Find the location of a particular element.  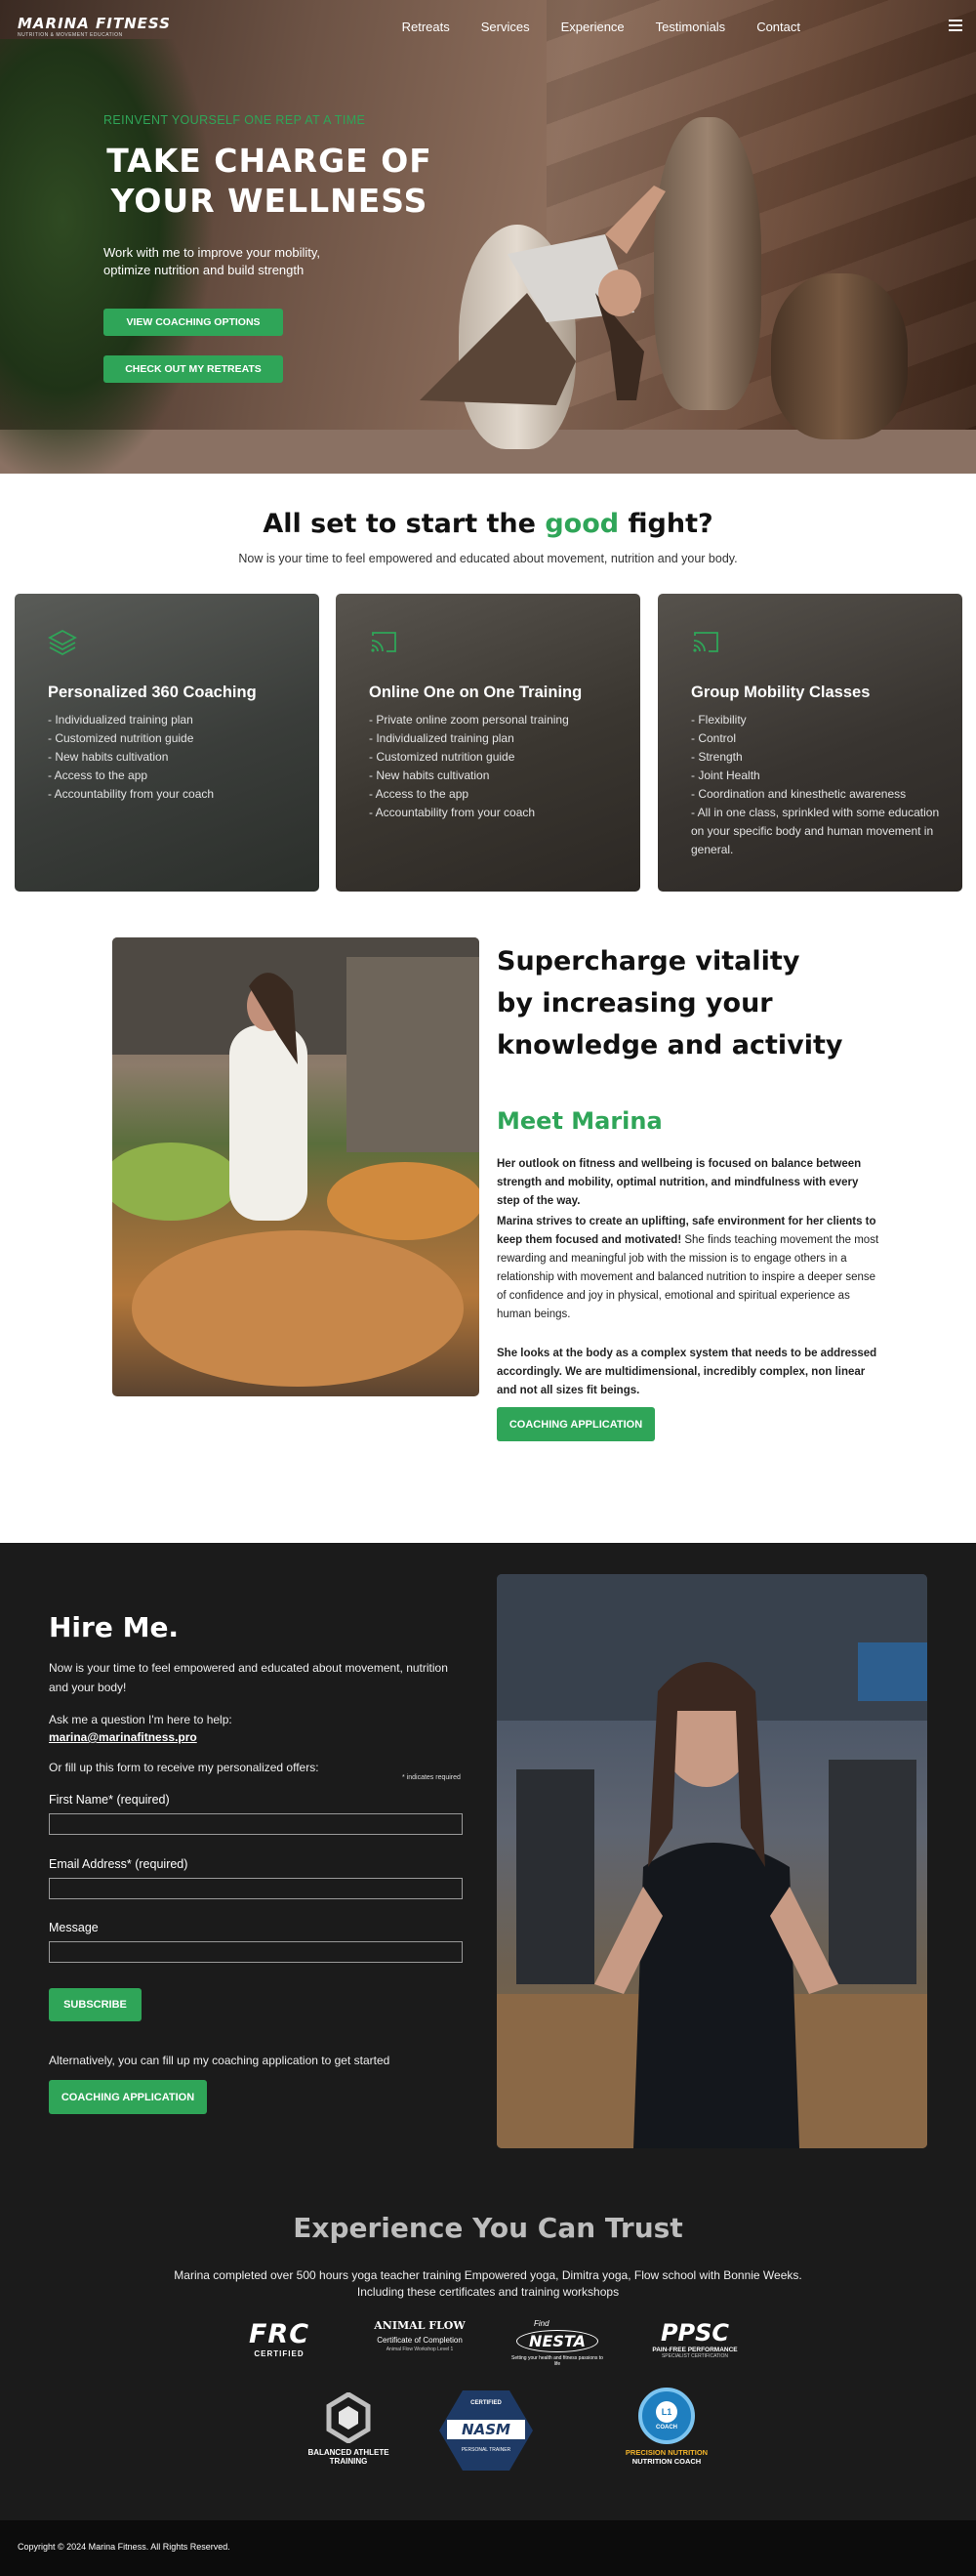

frc-logo-text: FRC is located at coordinates (279, 2334).